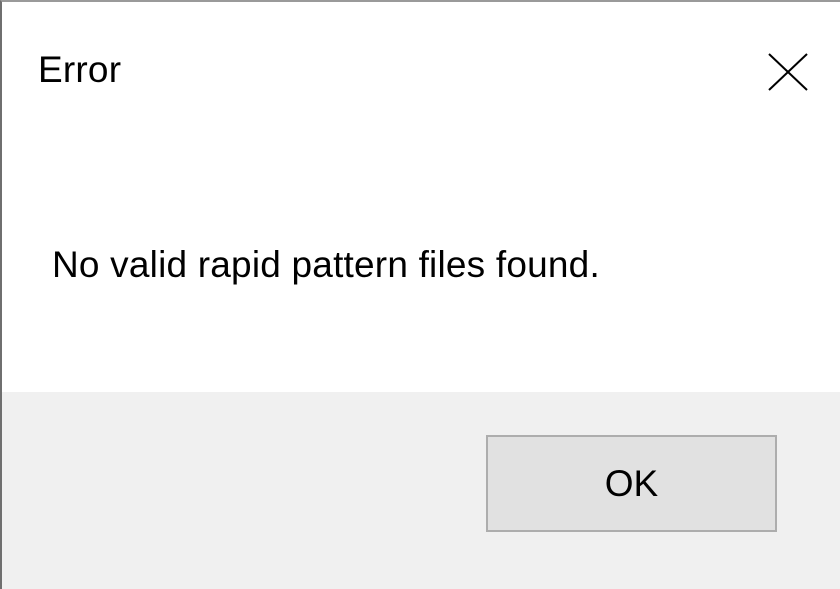 The height and width of the screenshot is (589, 840). What do you see at coordinates (326, 264) in the screenshot?
I see `error-message: No valid rapid pattern files found.` at bounding box center [326, 264].